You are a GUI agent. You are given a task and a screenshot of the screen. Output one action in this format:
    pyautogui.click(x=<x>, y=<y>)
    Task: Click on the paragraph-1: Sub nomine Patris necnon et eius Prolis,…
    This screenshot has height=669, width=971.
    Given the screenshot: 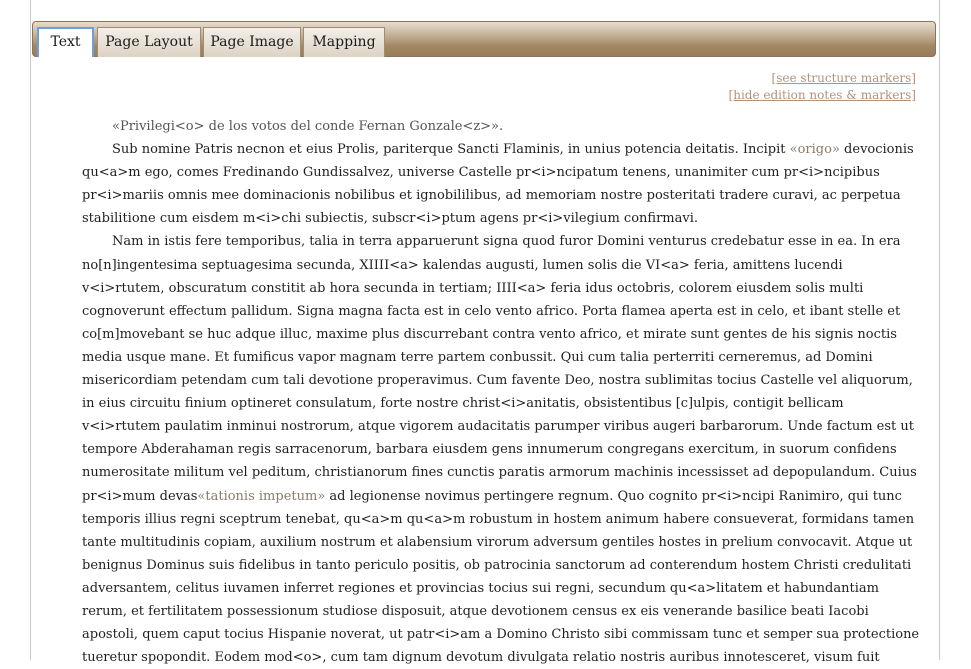 What is the action you would take?
    pyautogui.click(x=501, y=184)
    